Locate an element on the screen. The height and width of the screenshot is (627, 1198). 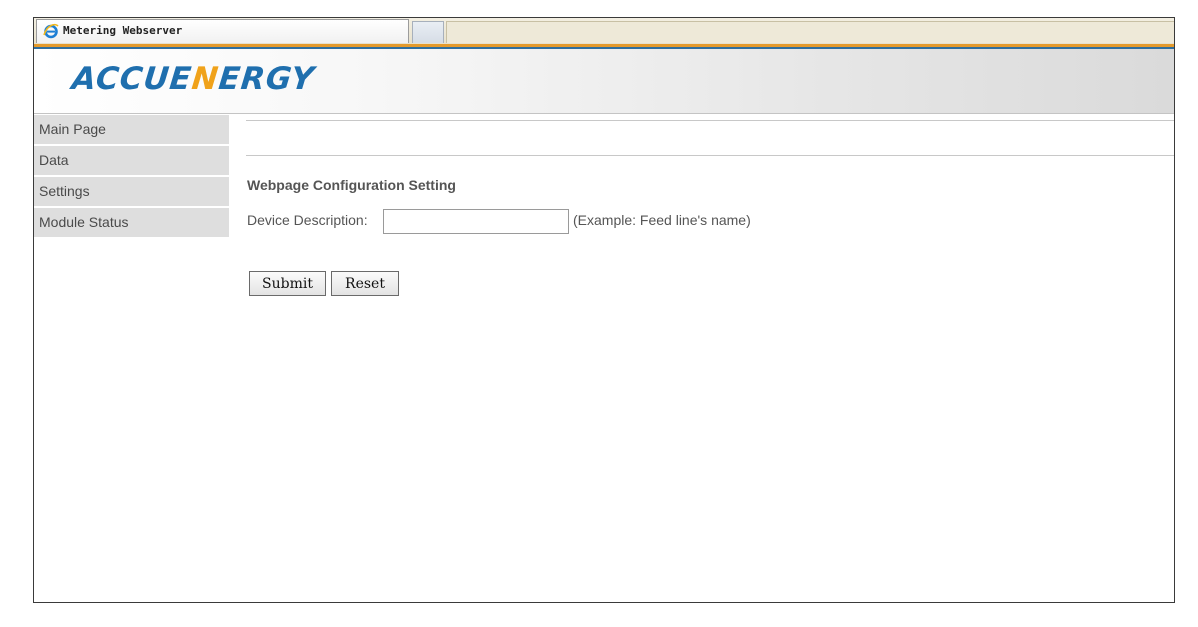
submit-button: Submit is located at coordinates (287, 283).